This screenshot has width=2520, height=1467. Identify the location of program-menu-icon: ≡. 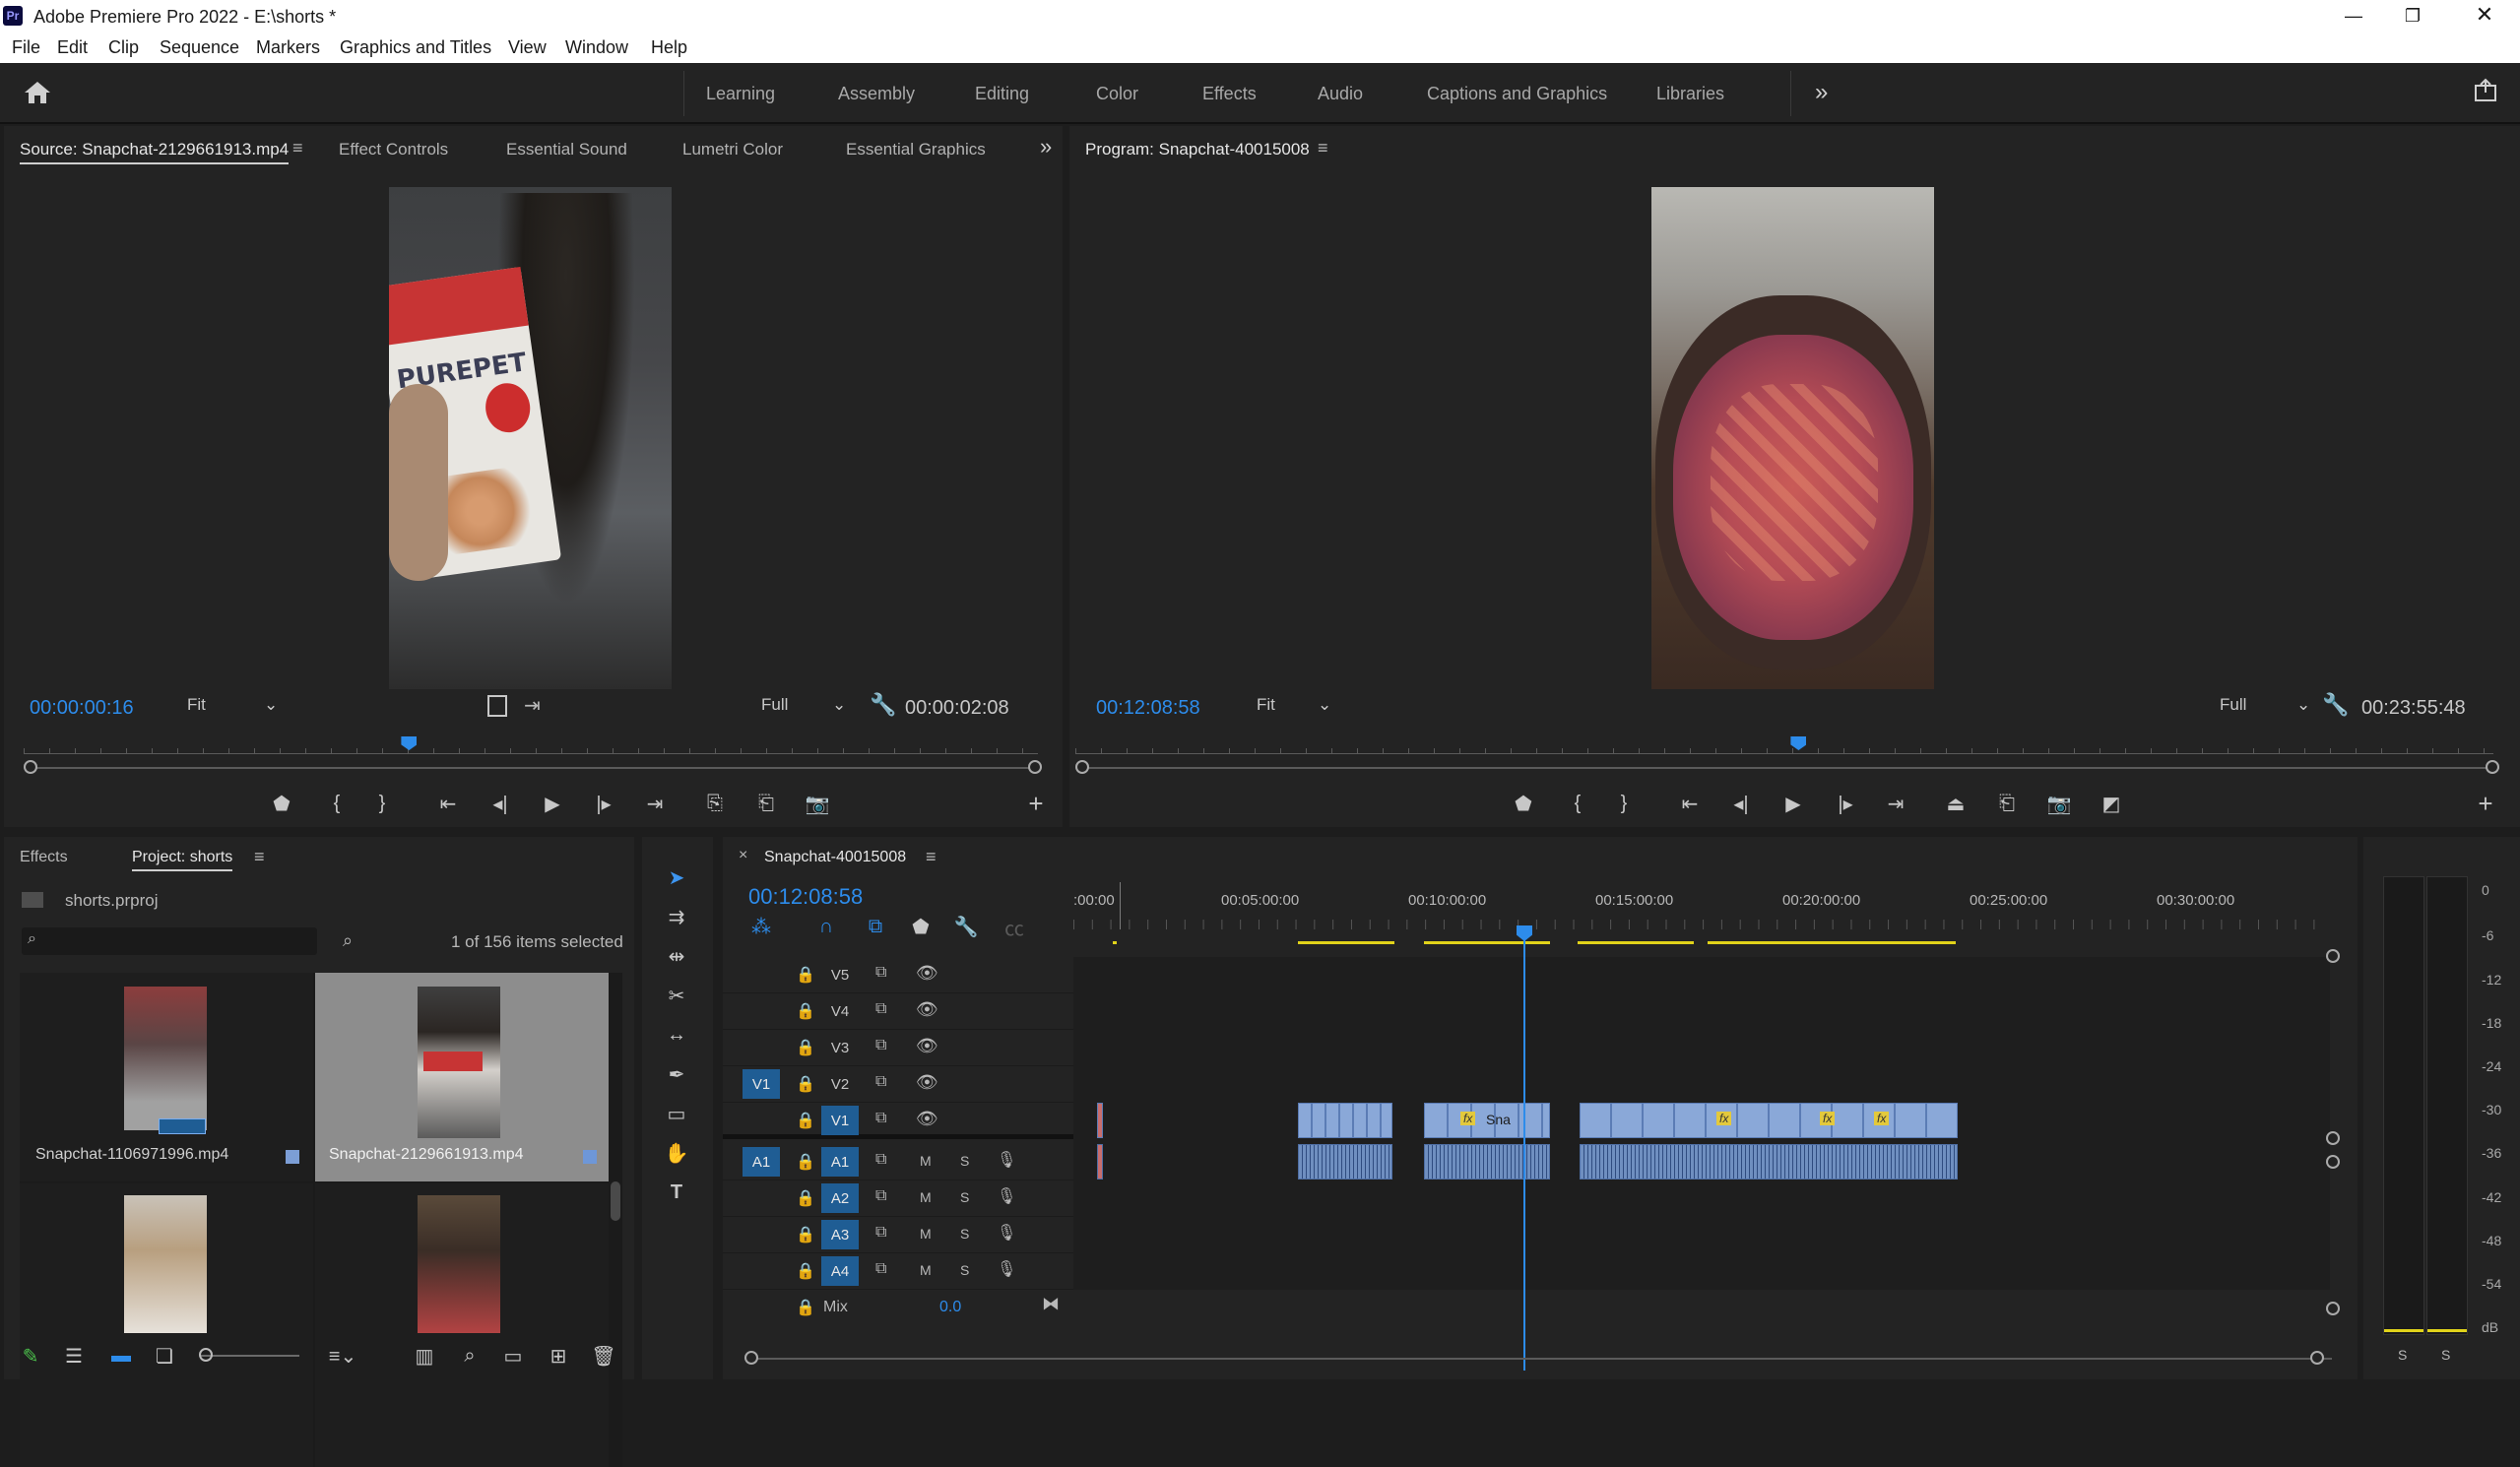
(1323, 148).